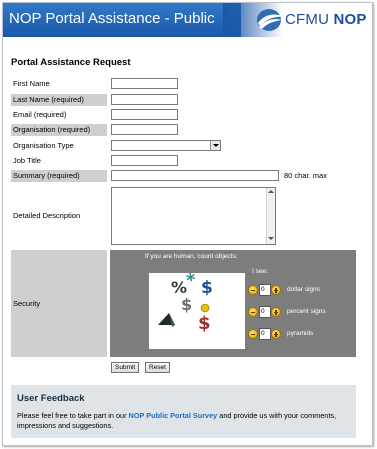 This screenshot has width=377, height=449. Describe the element at coordinates (270, 216) in the screenshot. I see `description-scrollbar` at that location.